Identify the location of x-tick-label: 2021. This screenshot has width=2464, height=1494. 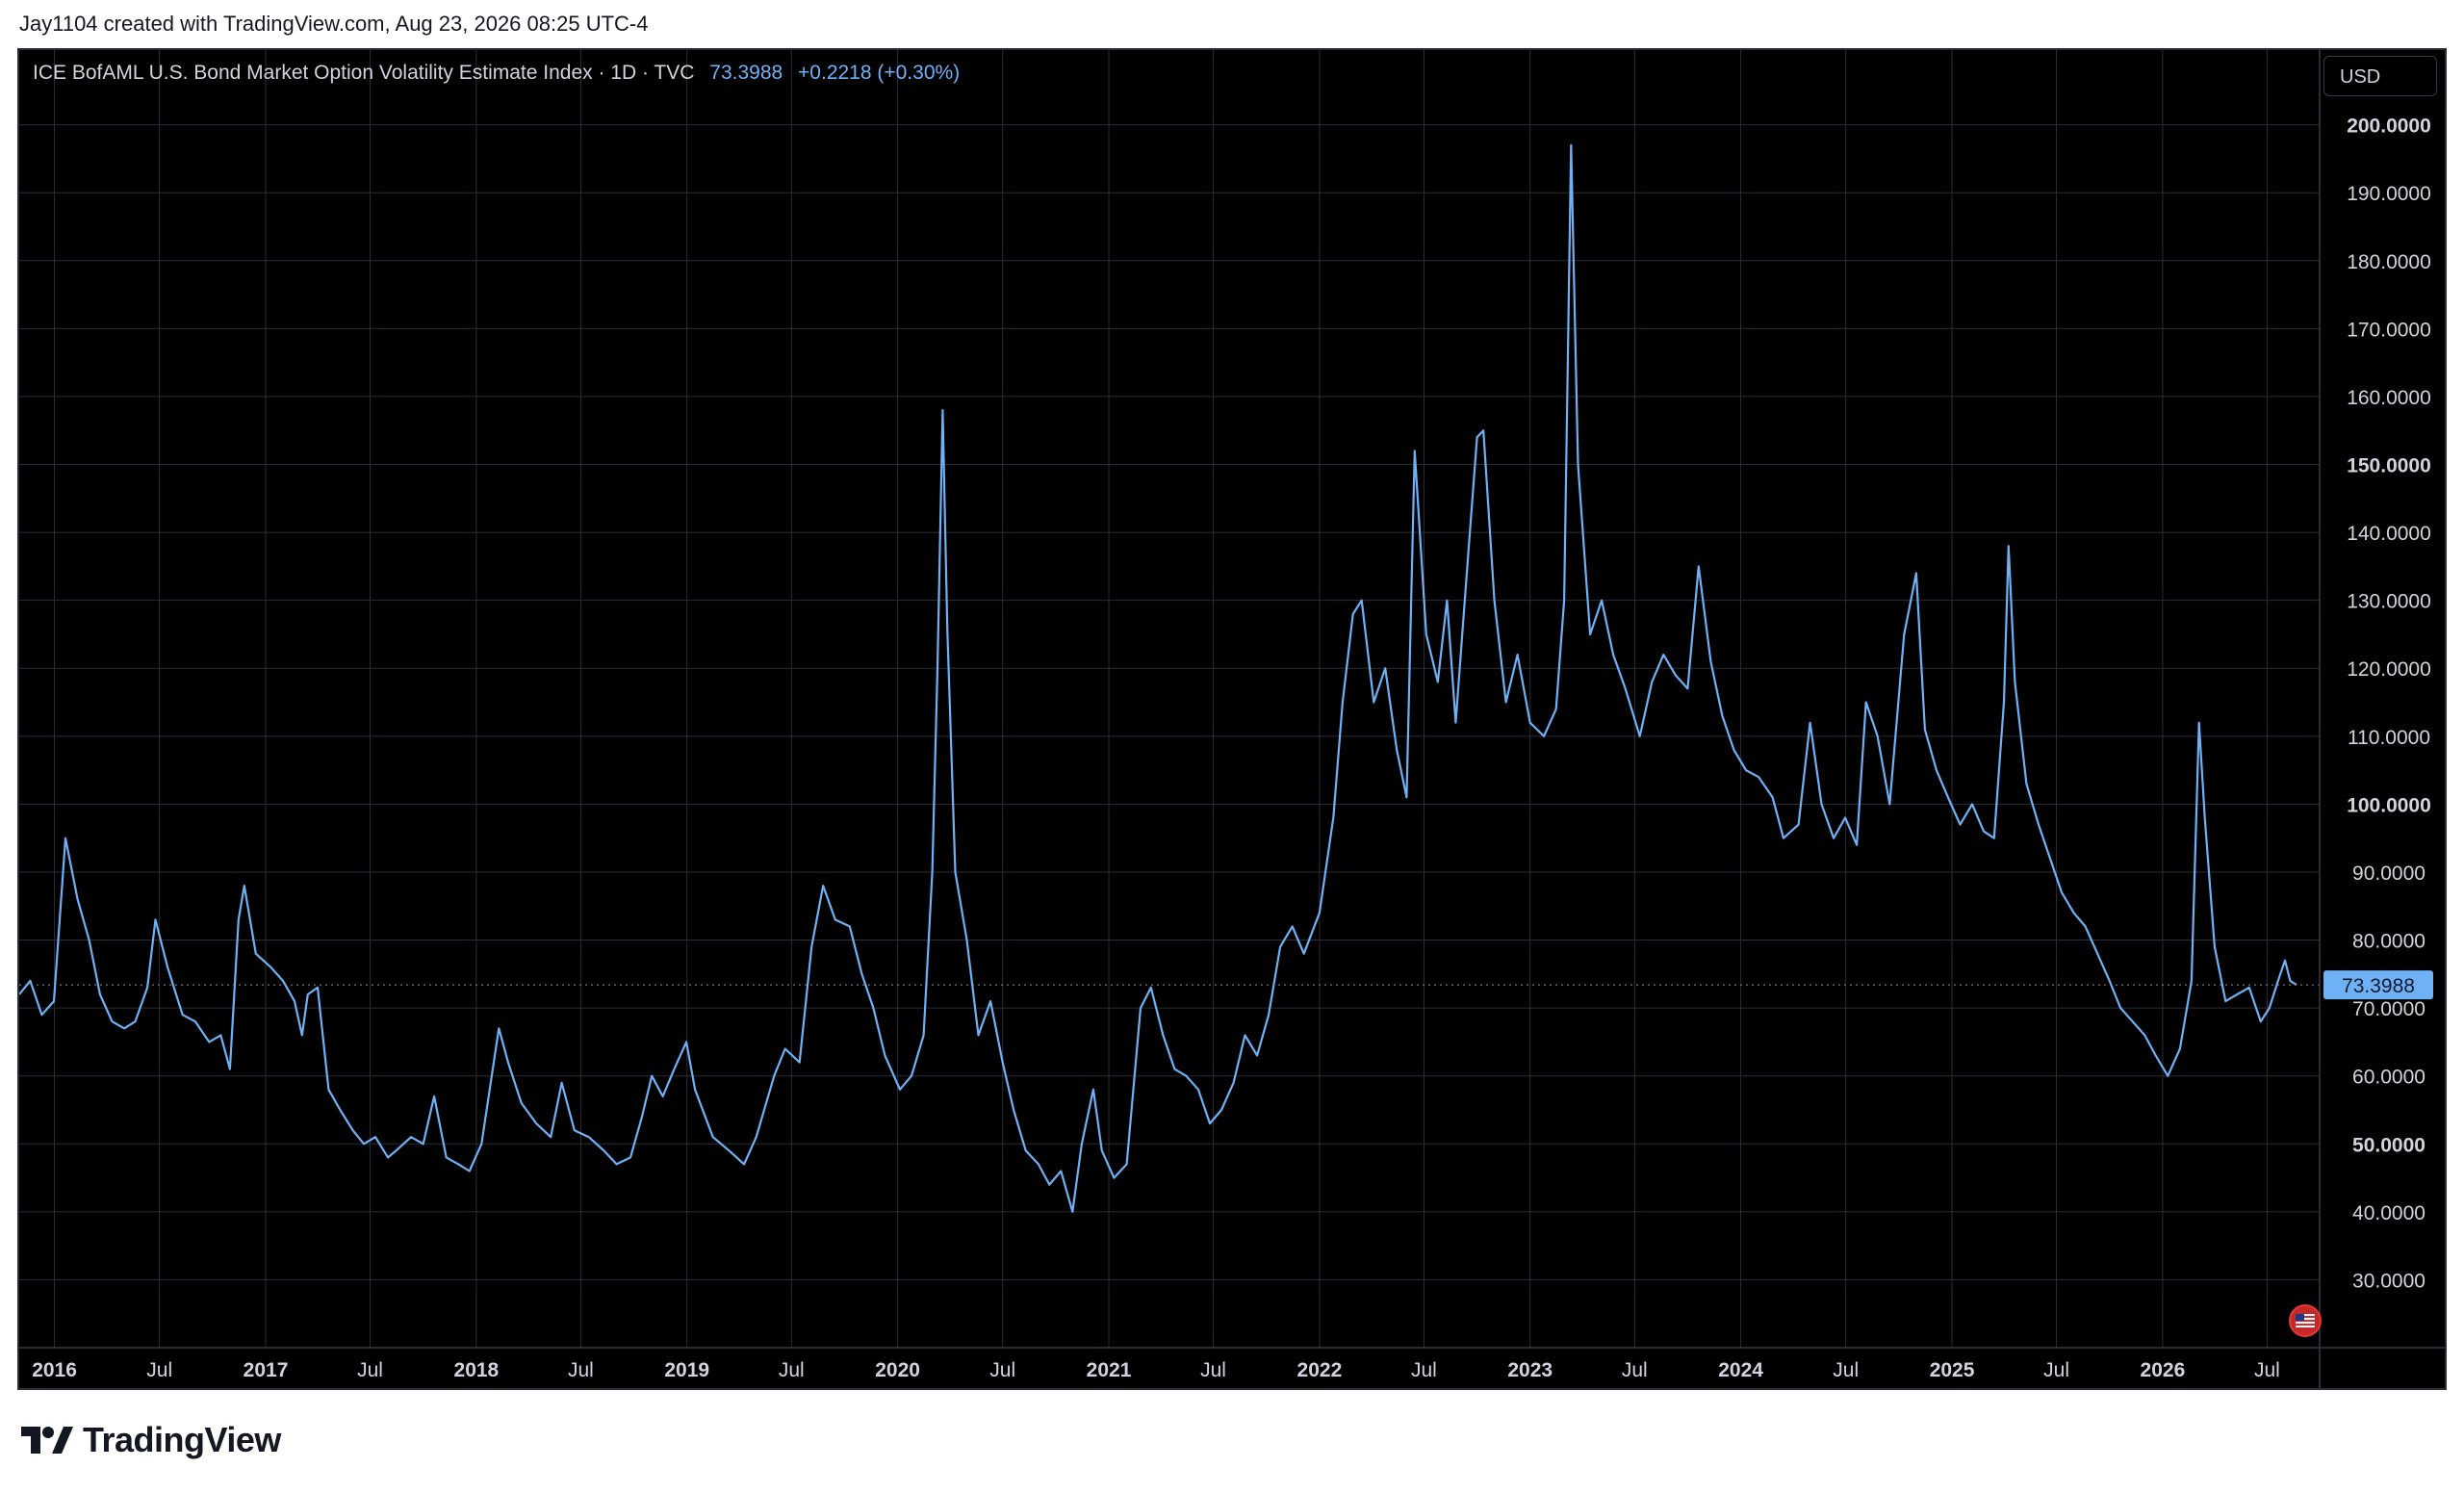
(1109, 1370).